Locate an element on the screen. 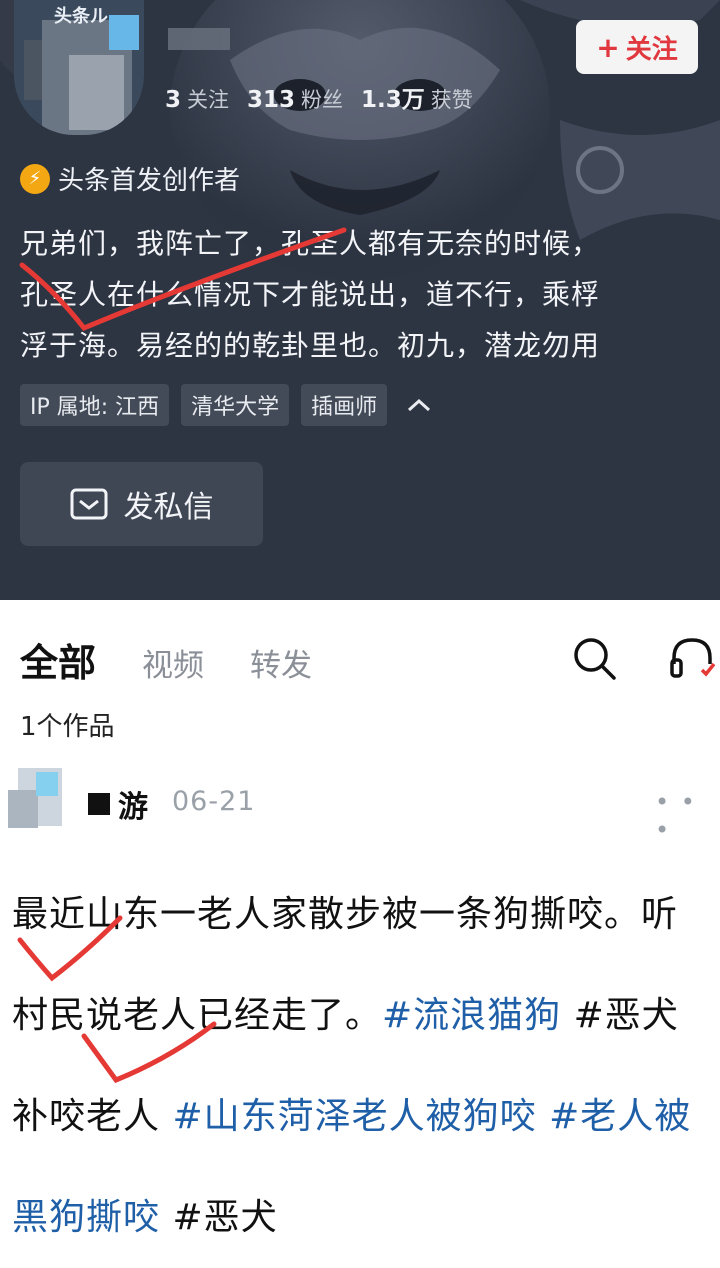 The image size is (720, 1268). send-message-label: 发私信 is located at coordinates (168, 507).